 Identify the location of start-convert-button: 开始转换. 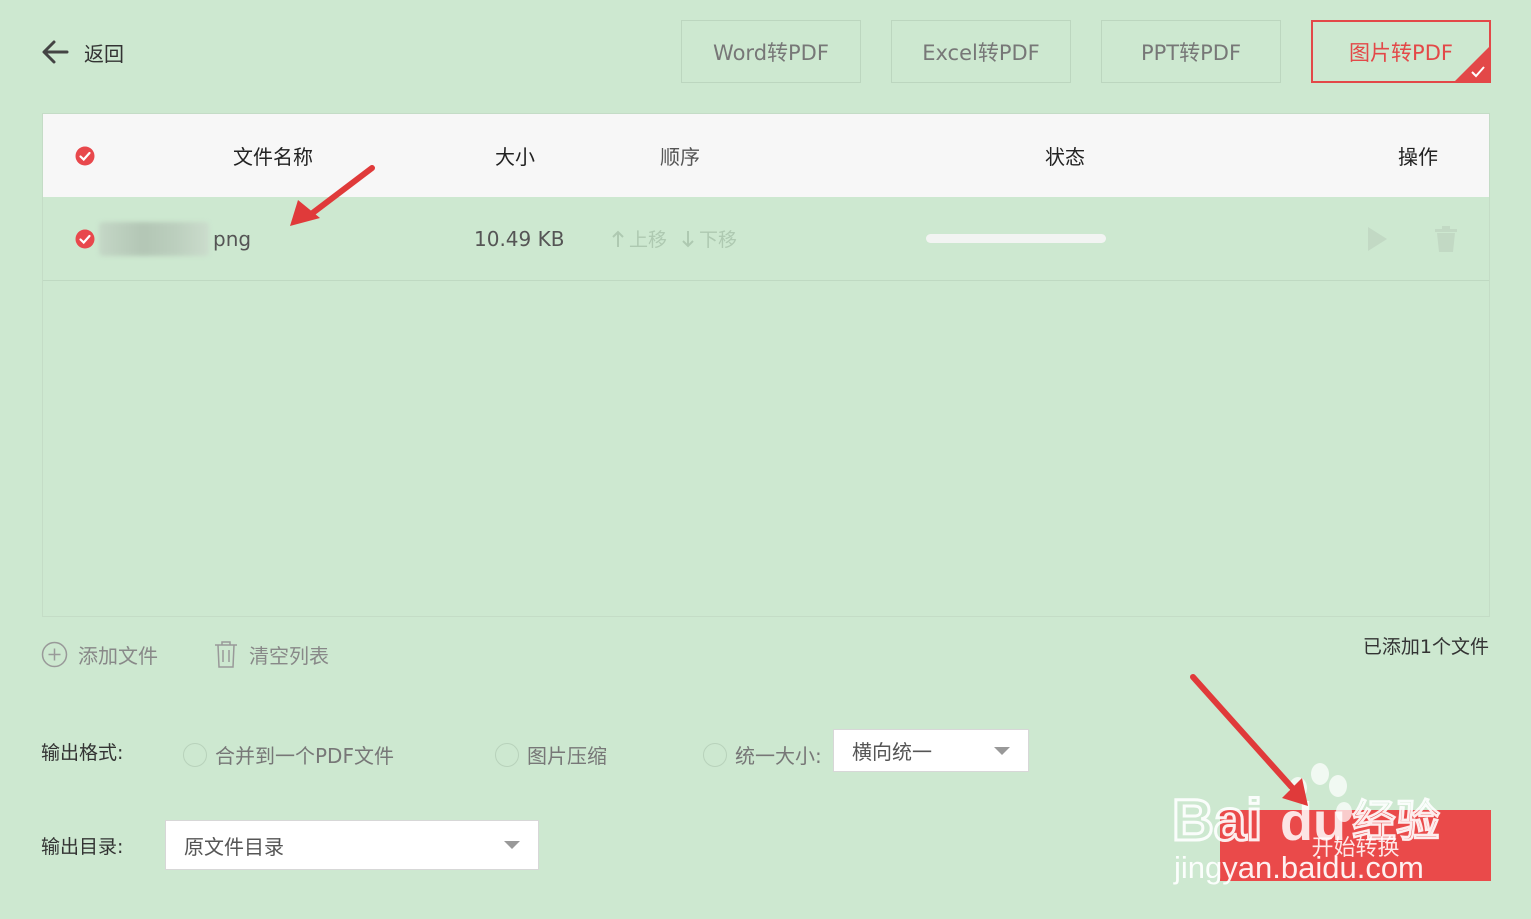
(1355, 845).